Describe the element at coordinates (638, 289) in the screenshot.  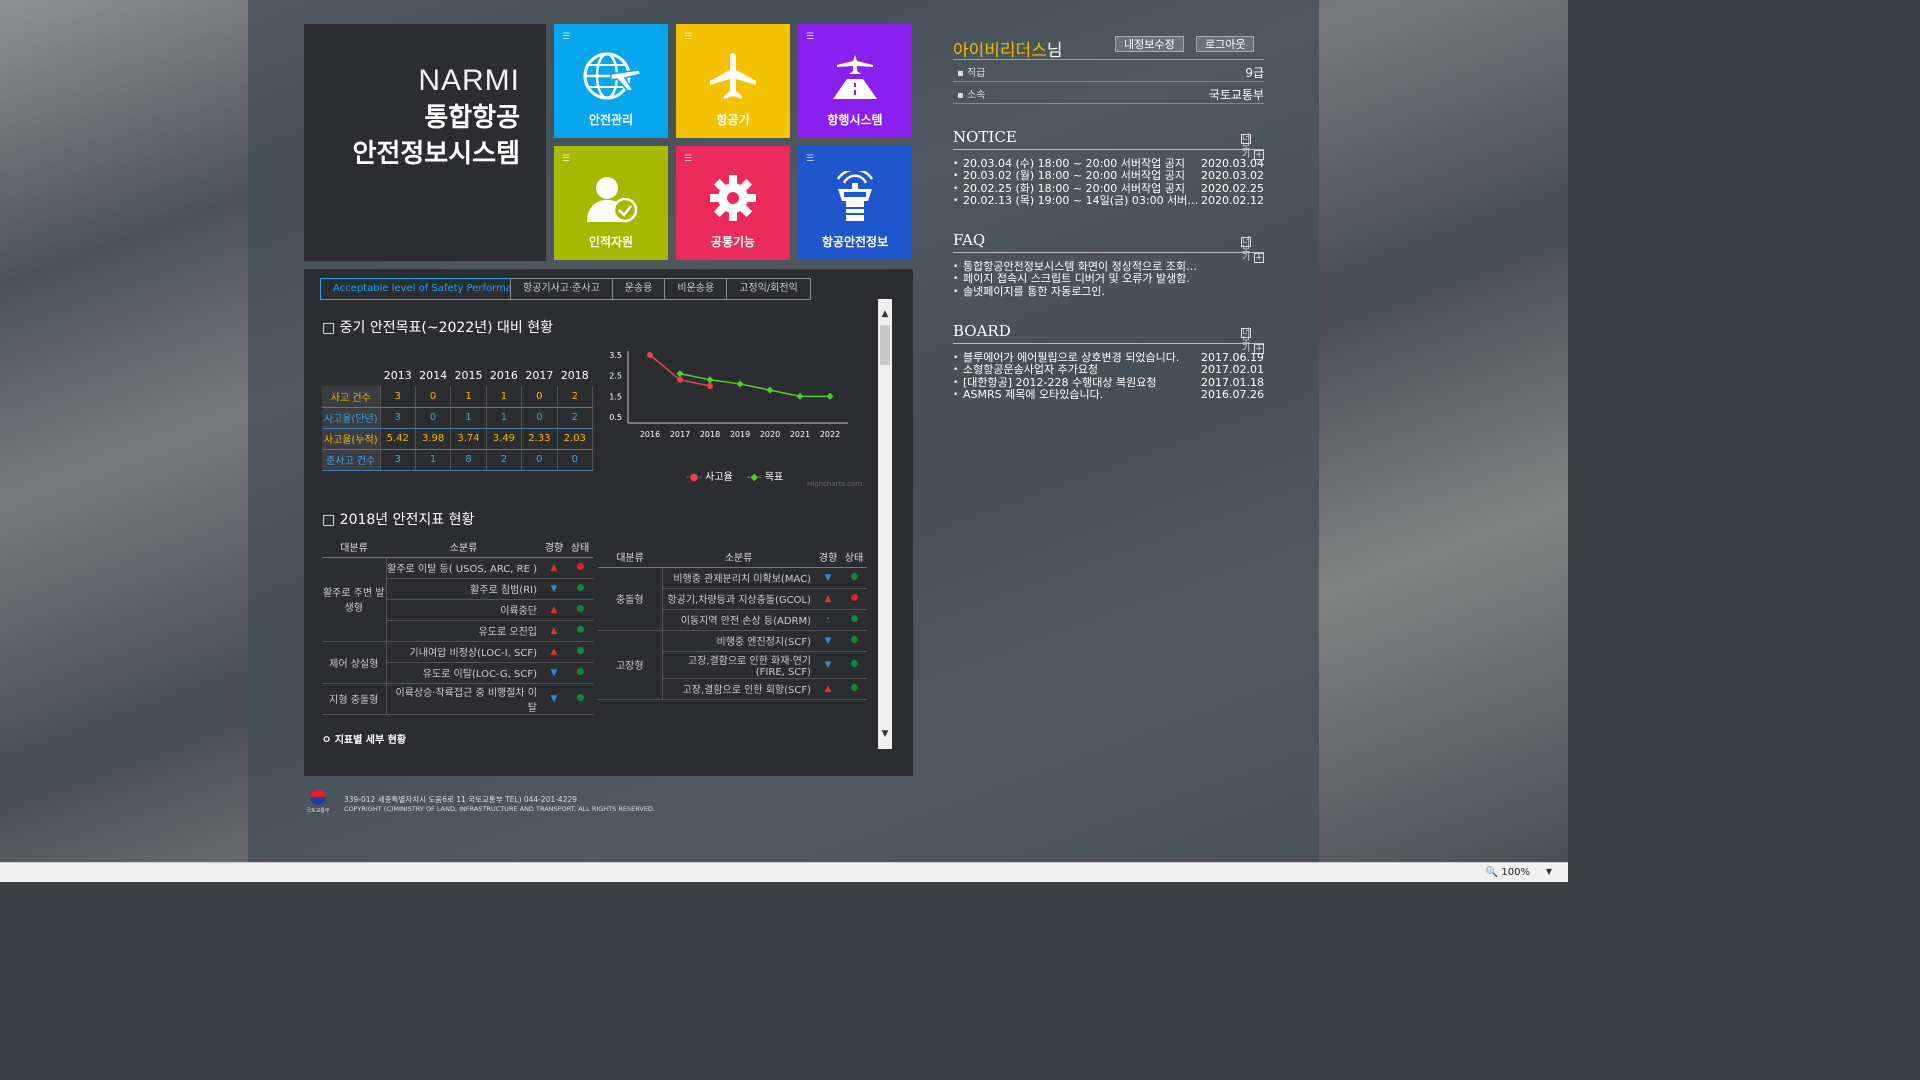
I see `tab-commercial: 운송용` at that location.